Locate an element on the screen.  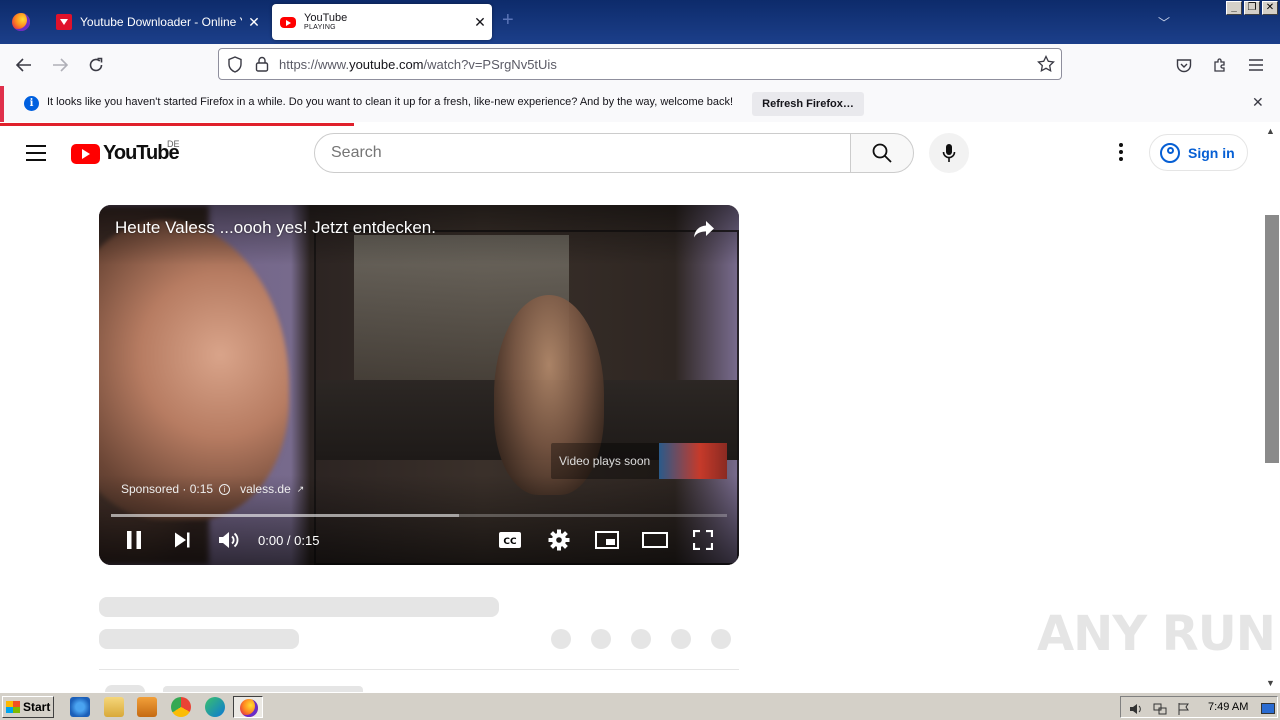
progress-bar is located at coordinates (419, 515).